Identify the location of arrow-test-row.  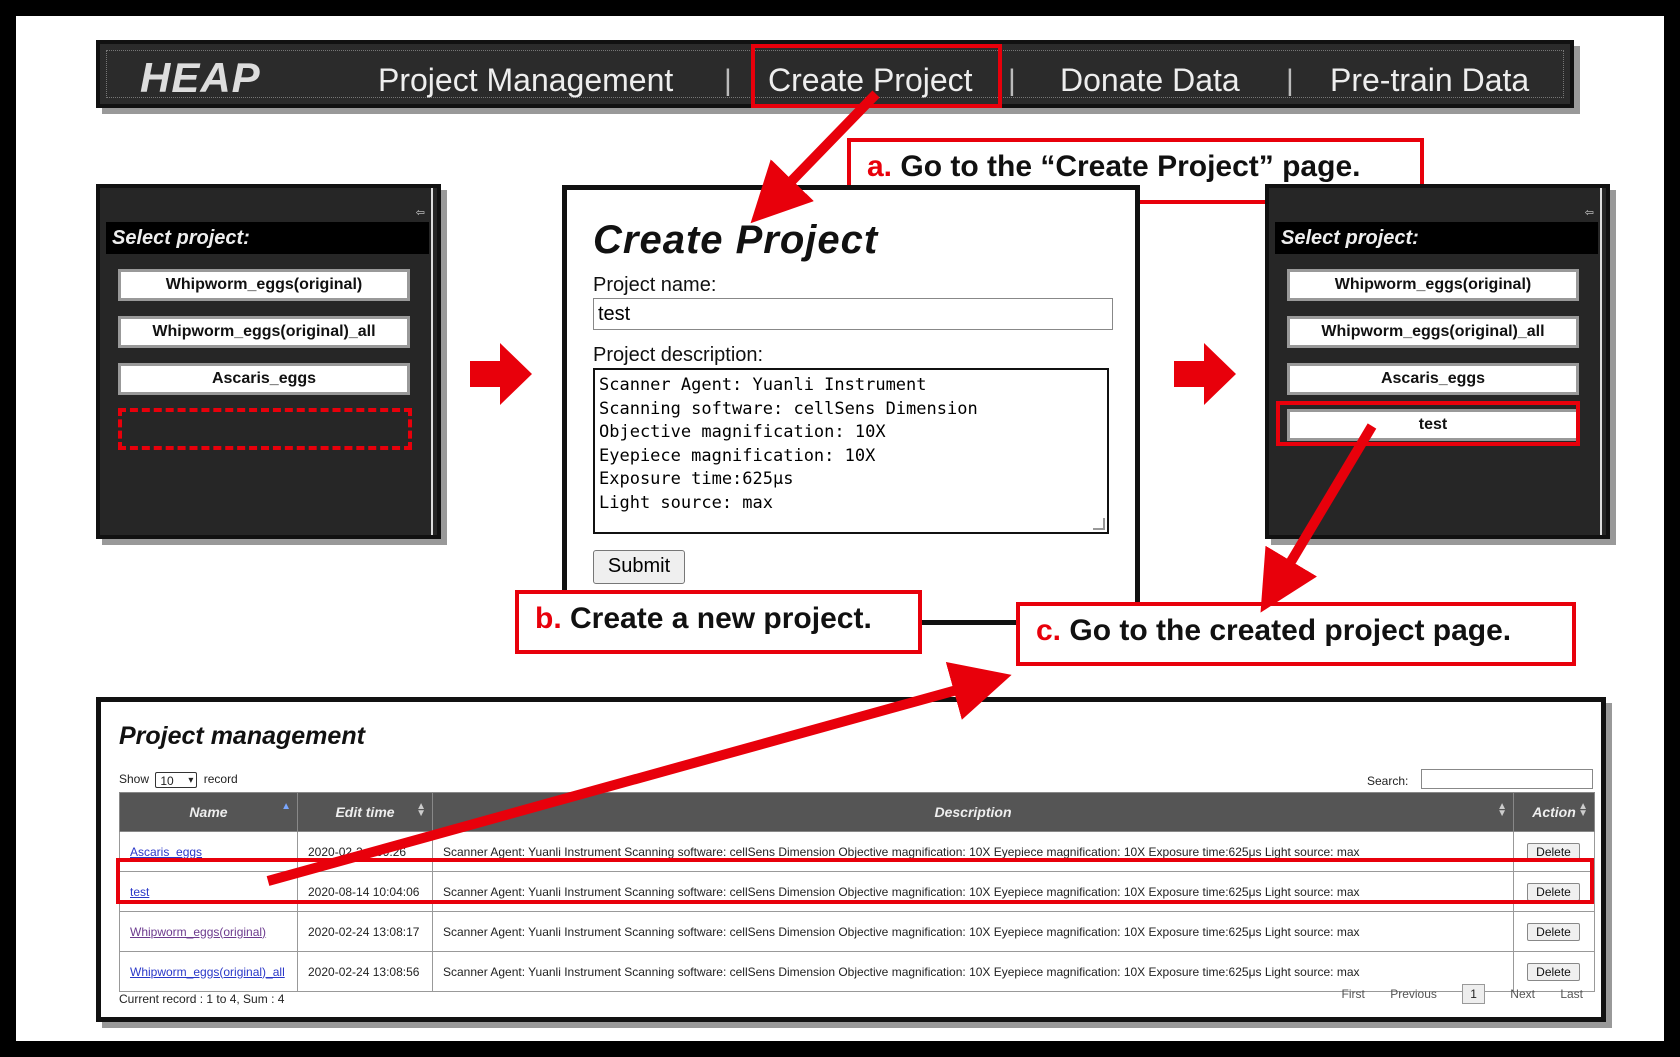
(639, 773).